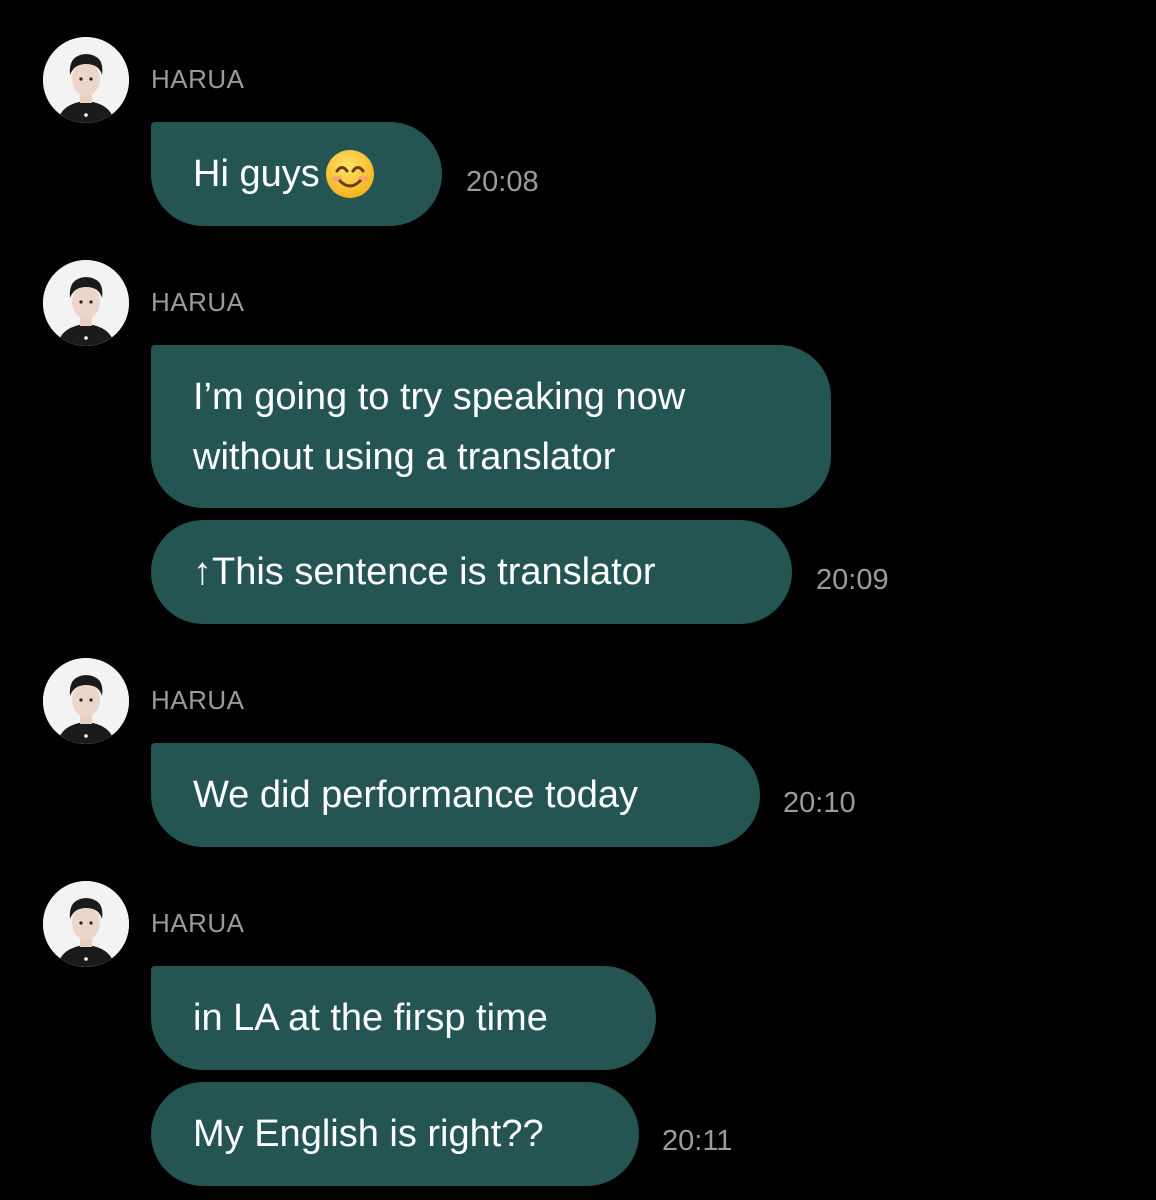 This screenshot has width=1156, height=1200. I want to click on message-bubble: in LA at the firsp time, so click(403, 1018).